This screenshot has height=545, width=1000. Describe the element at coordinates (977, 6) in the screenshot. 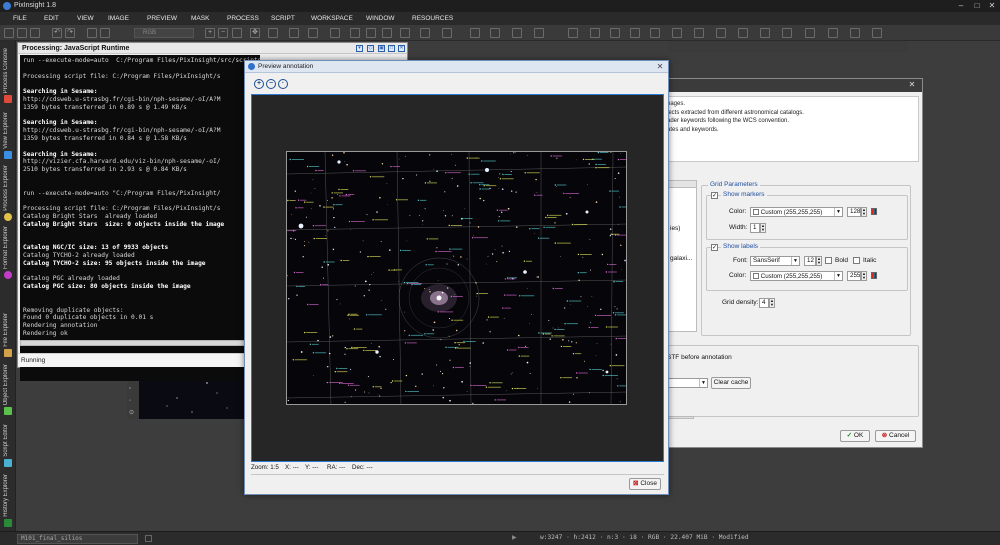

I see `maximize-icon: □` at that location.